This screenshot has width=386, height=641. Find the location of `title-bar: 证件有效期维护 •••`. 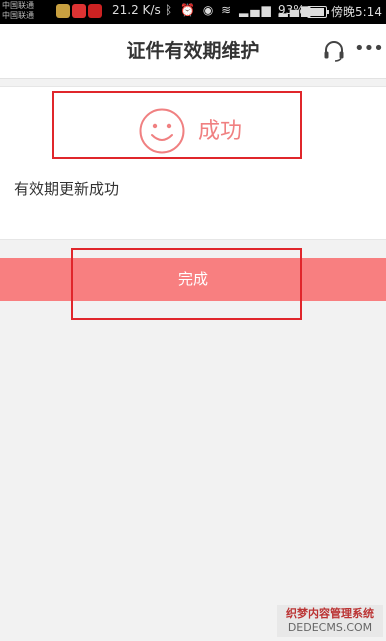

title-bar: 证件有效期维护 ••• is located at coordinates (193, 51).